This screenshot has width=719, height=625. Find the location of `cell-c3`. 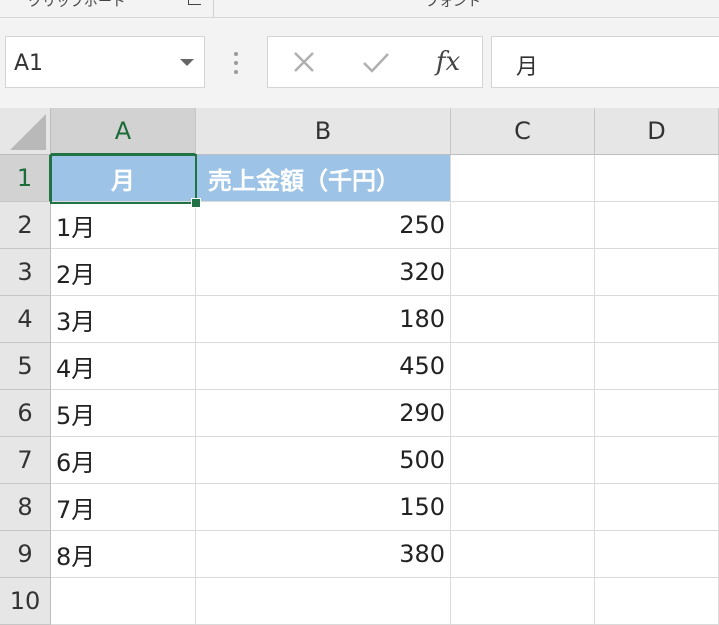

cell-c3 is located at coordinates (523, 272).